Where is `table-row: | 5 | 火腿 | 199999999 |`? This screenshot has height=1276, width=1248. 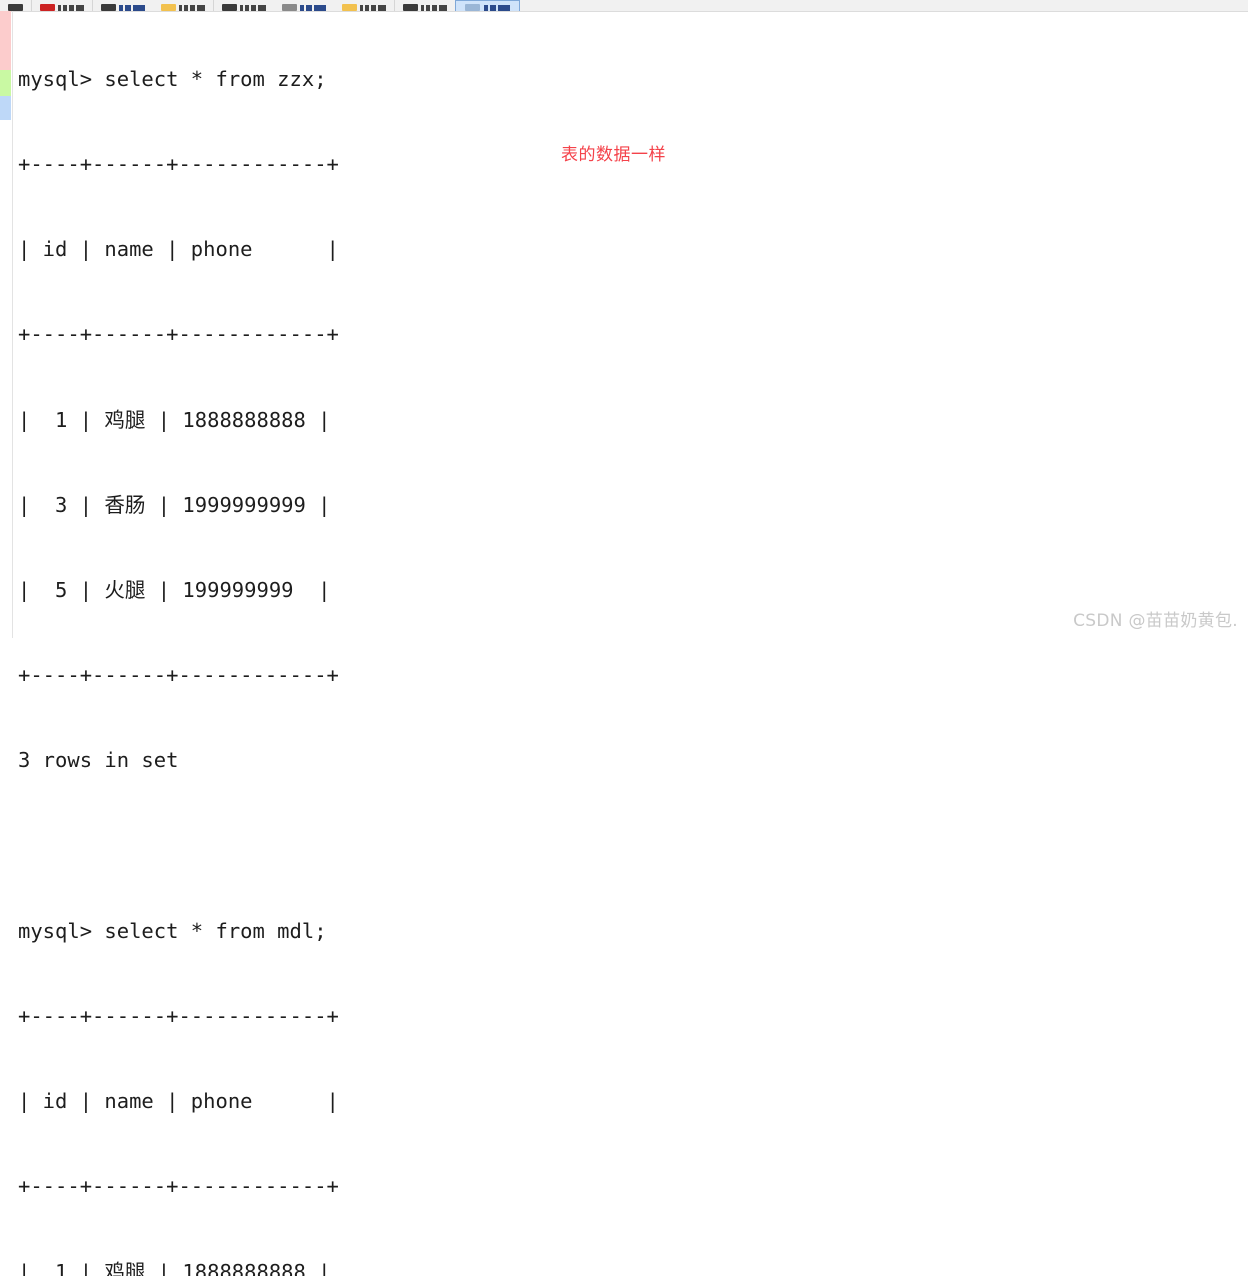 table-row: | 5 | 火腿 | 199999999 | is located at coordinates (174, 590).